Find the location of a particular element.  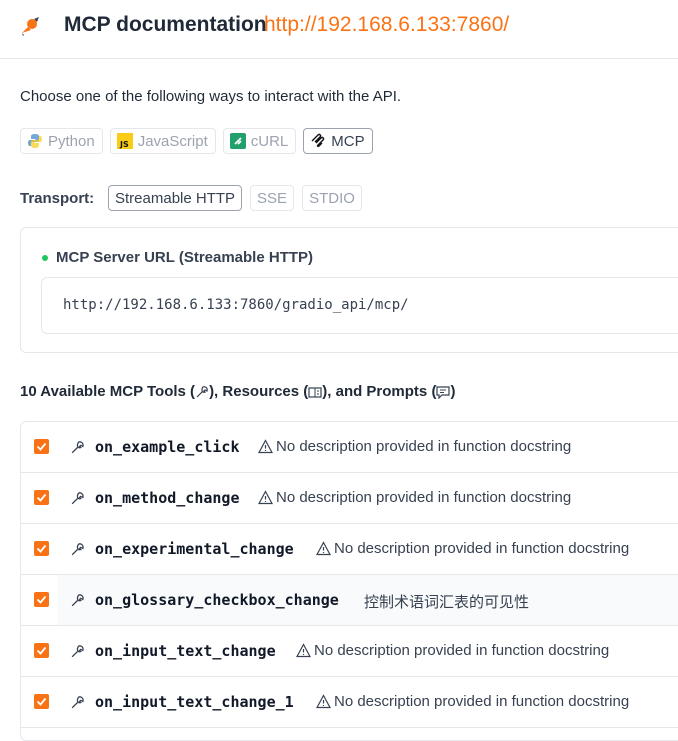

tools-heading-part3: ), and Prompts ( is located at coordinates (379, 391).